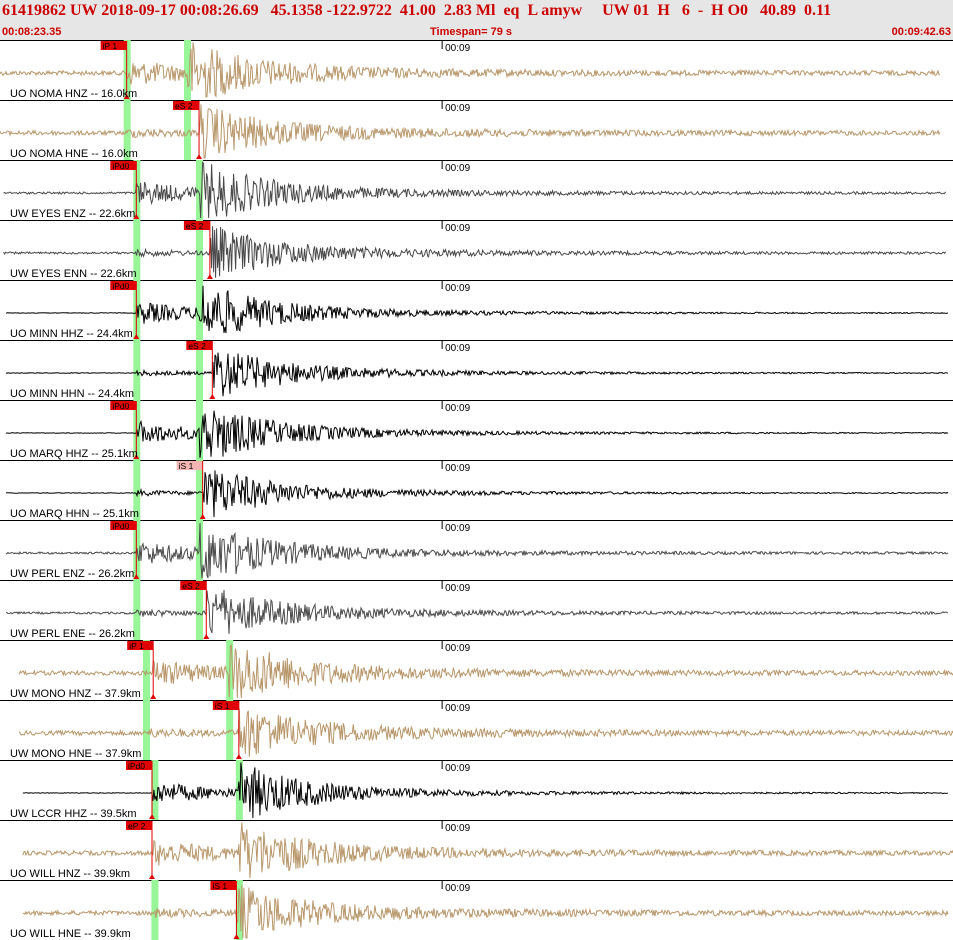 Image resolution: width=953 pixels, height=940 pixels. I want to click on channel-label: UO MARQ HHZ -- 25.1km, so click(74, 454).